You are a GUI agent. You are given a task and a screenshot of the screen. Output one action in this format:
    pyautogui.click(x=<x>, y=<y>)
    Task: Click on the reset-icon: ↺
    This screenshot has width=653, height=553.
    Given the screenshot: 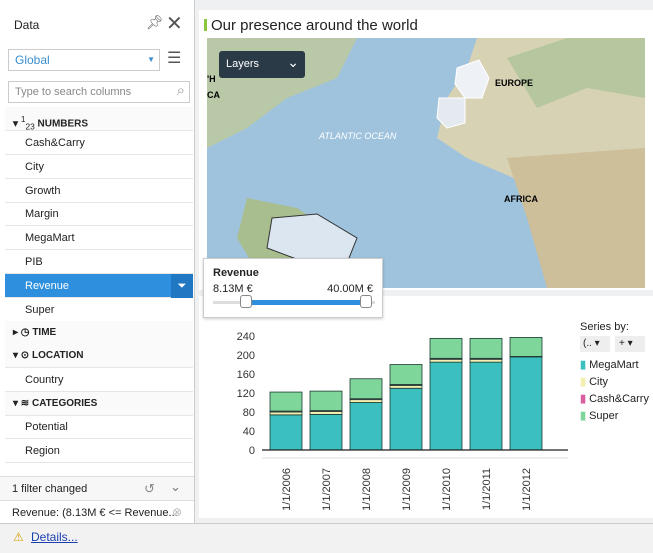 What is the action you would take?
    pyautogui.click(x=149, y=489)
    